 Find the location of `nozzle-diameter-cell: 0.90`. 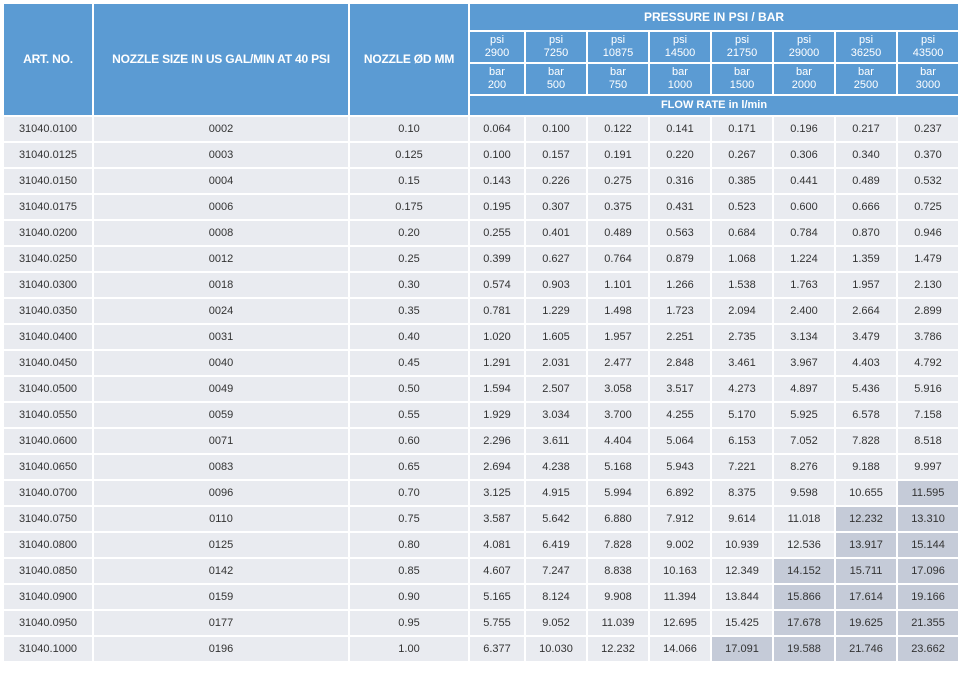

nozzle-diameter-cell: 0.90 is located at coordinates (409, 597).